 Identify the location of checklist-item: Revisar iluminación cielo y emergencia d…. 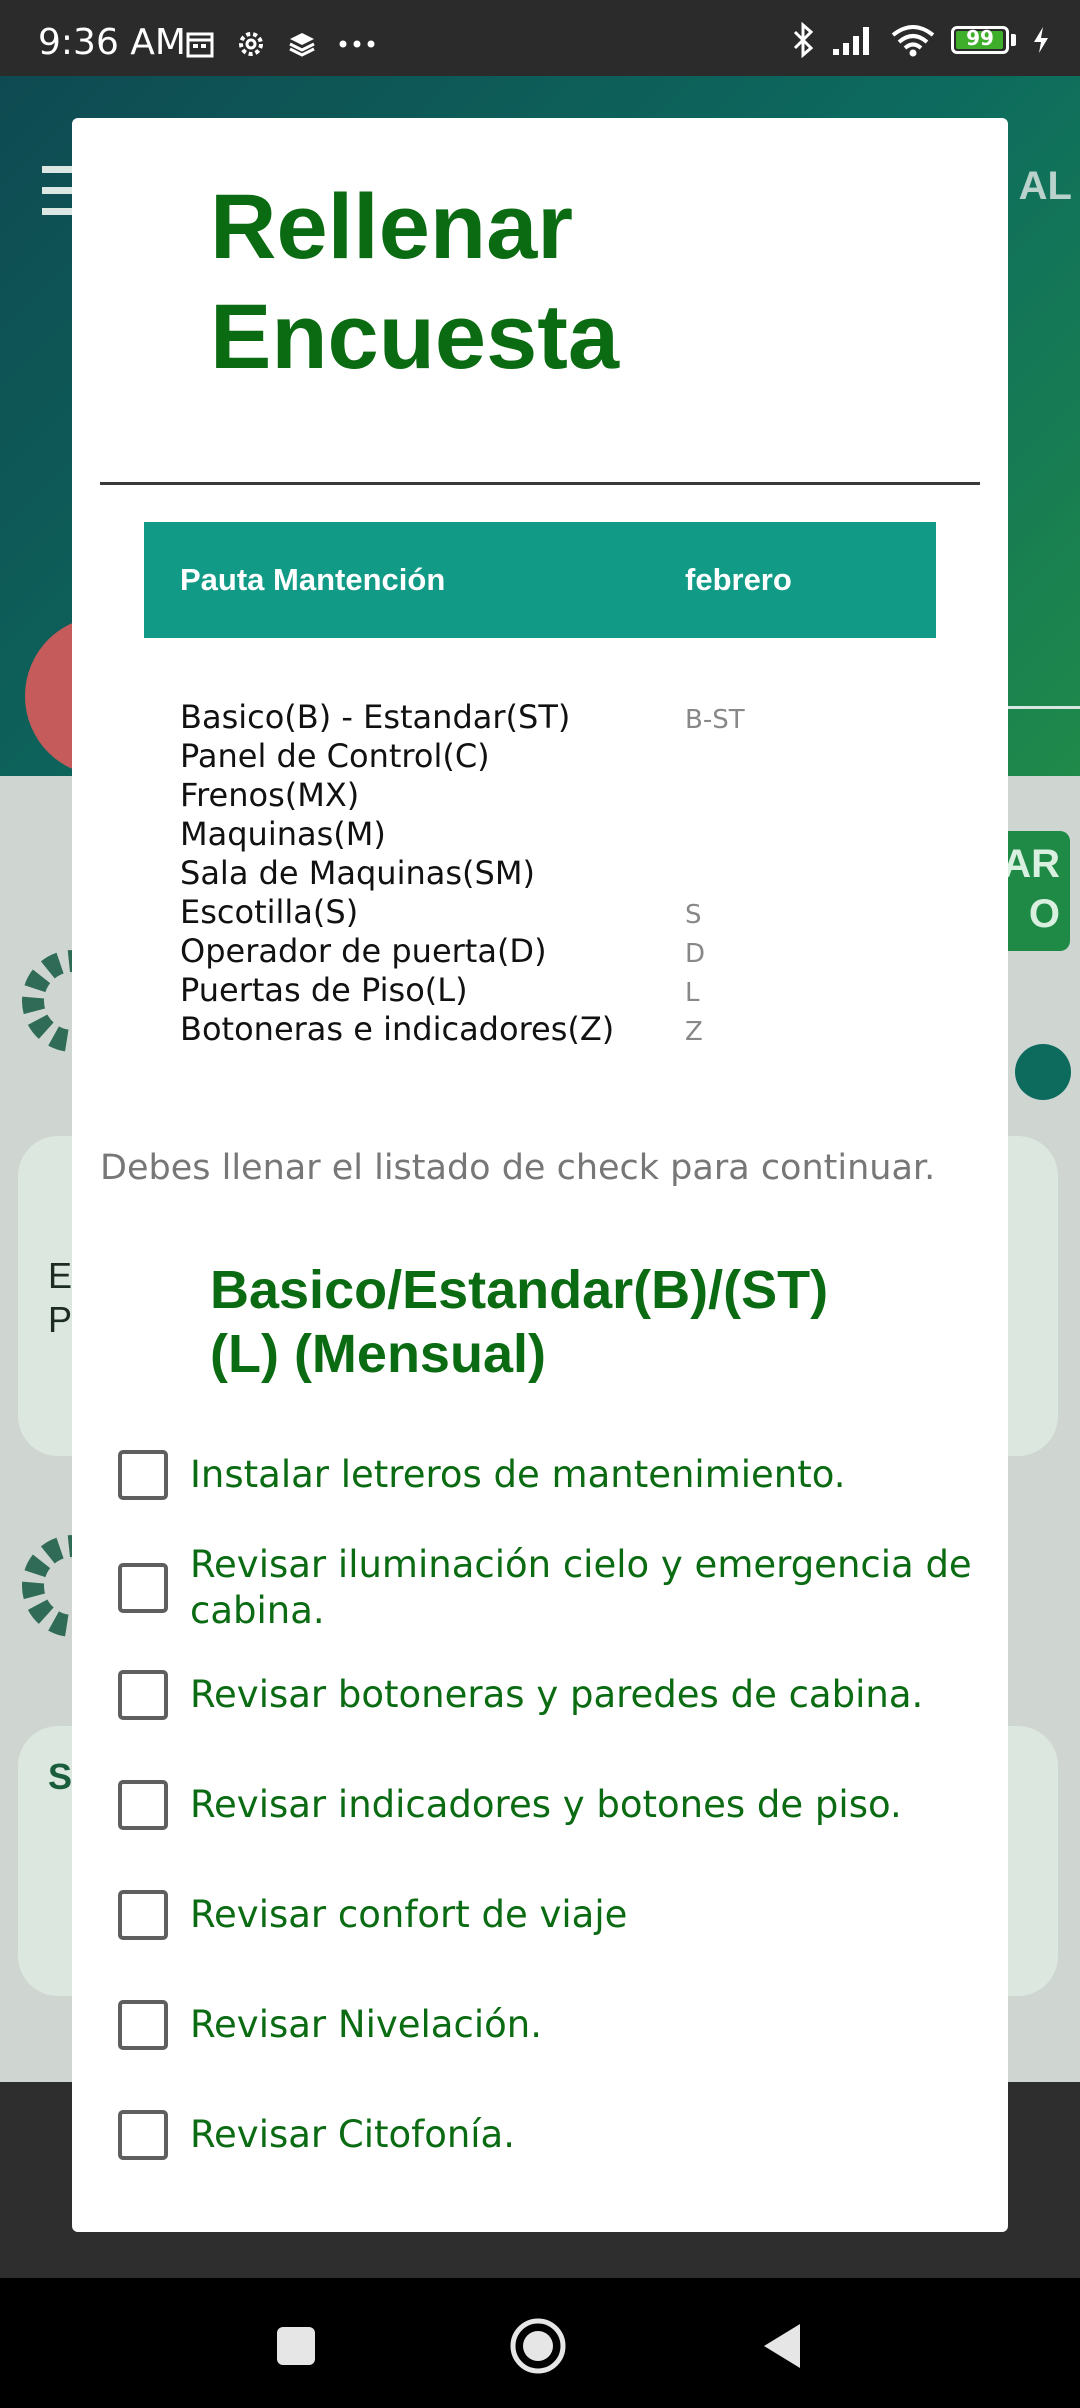
(548, 1588).